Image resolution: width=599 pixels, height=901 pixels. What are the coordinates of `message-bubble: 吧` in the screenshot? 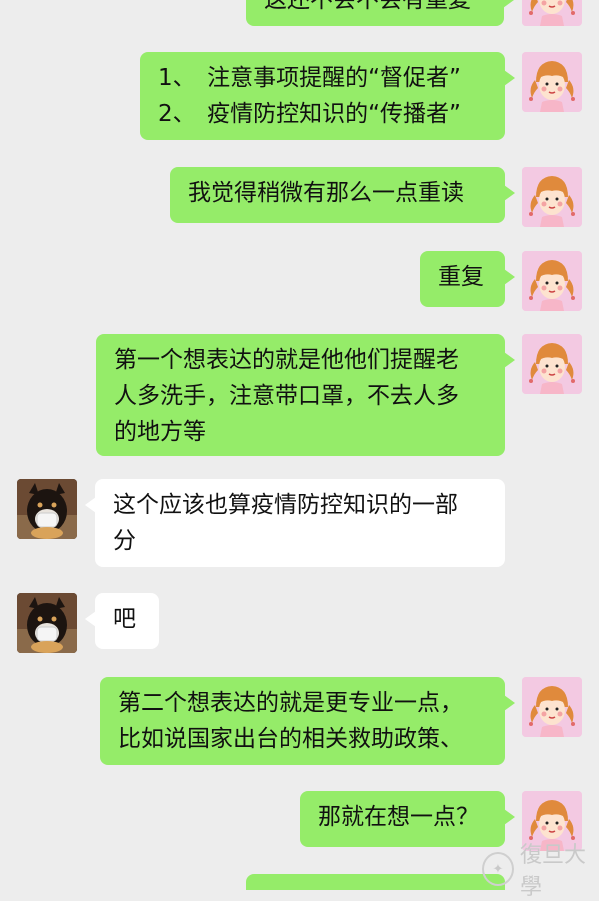 It's located at (122, 621).